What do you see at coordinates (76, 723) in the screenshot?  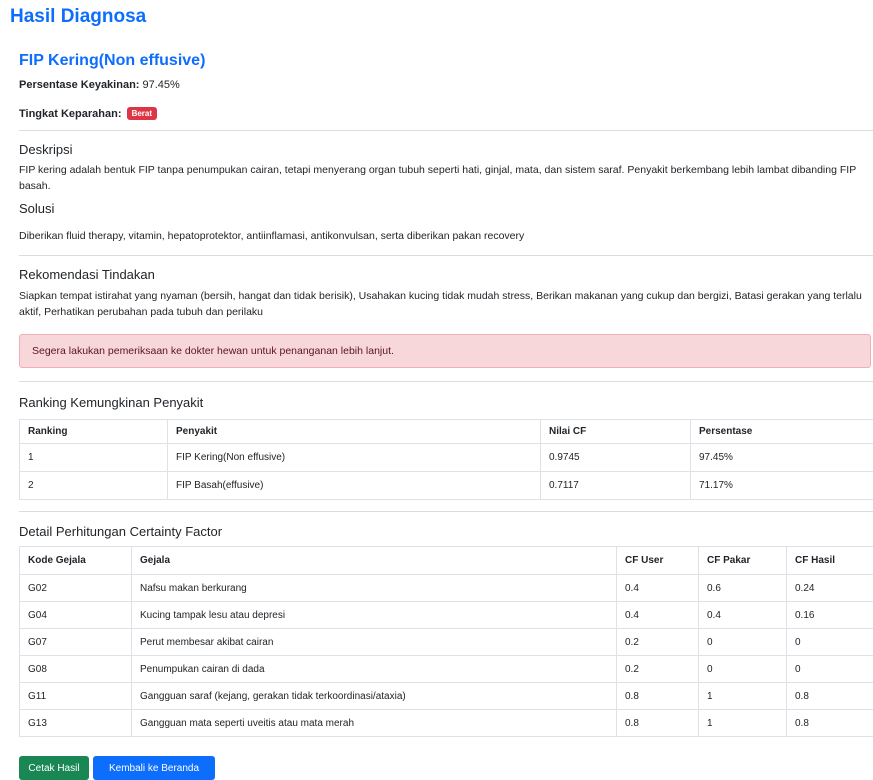 I see `cell: G13` at bounding box center [76, 723].